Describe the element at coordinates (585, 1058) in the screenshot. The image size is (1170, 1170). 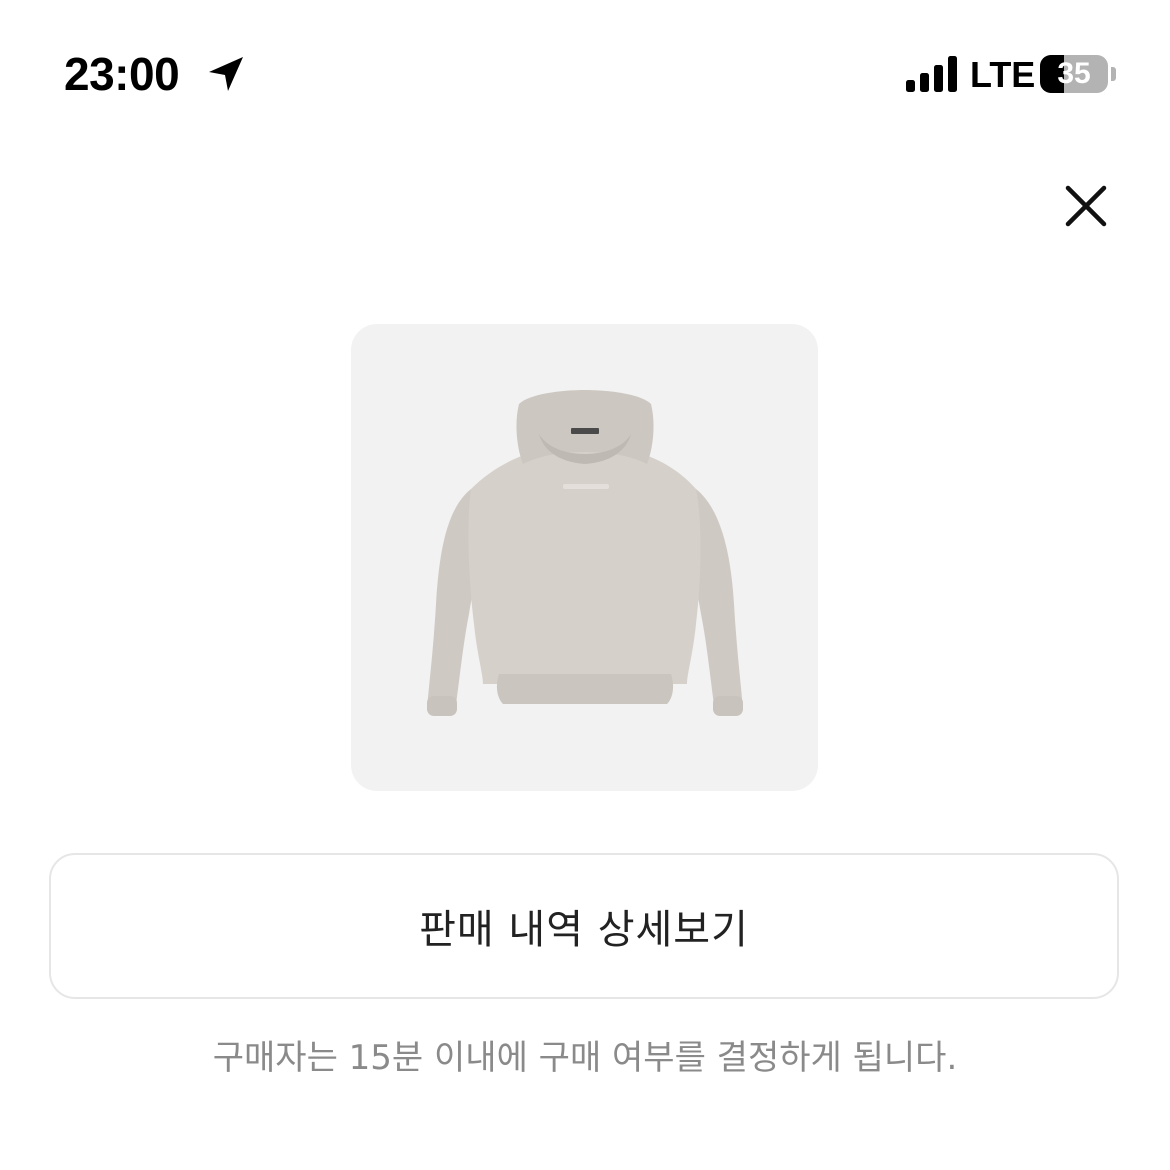
I see `purchase-decision-notice: 구매자는 15분 이내에 구매 여부를 결정하게 됩니다.` at that location.